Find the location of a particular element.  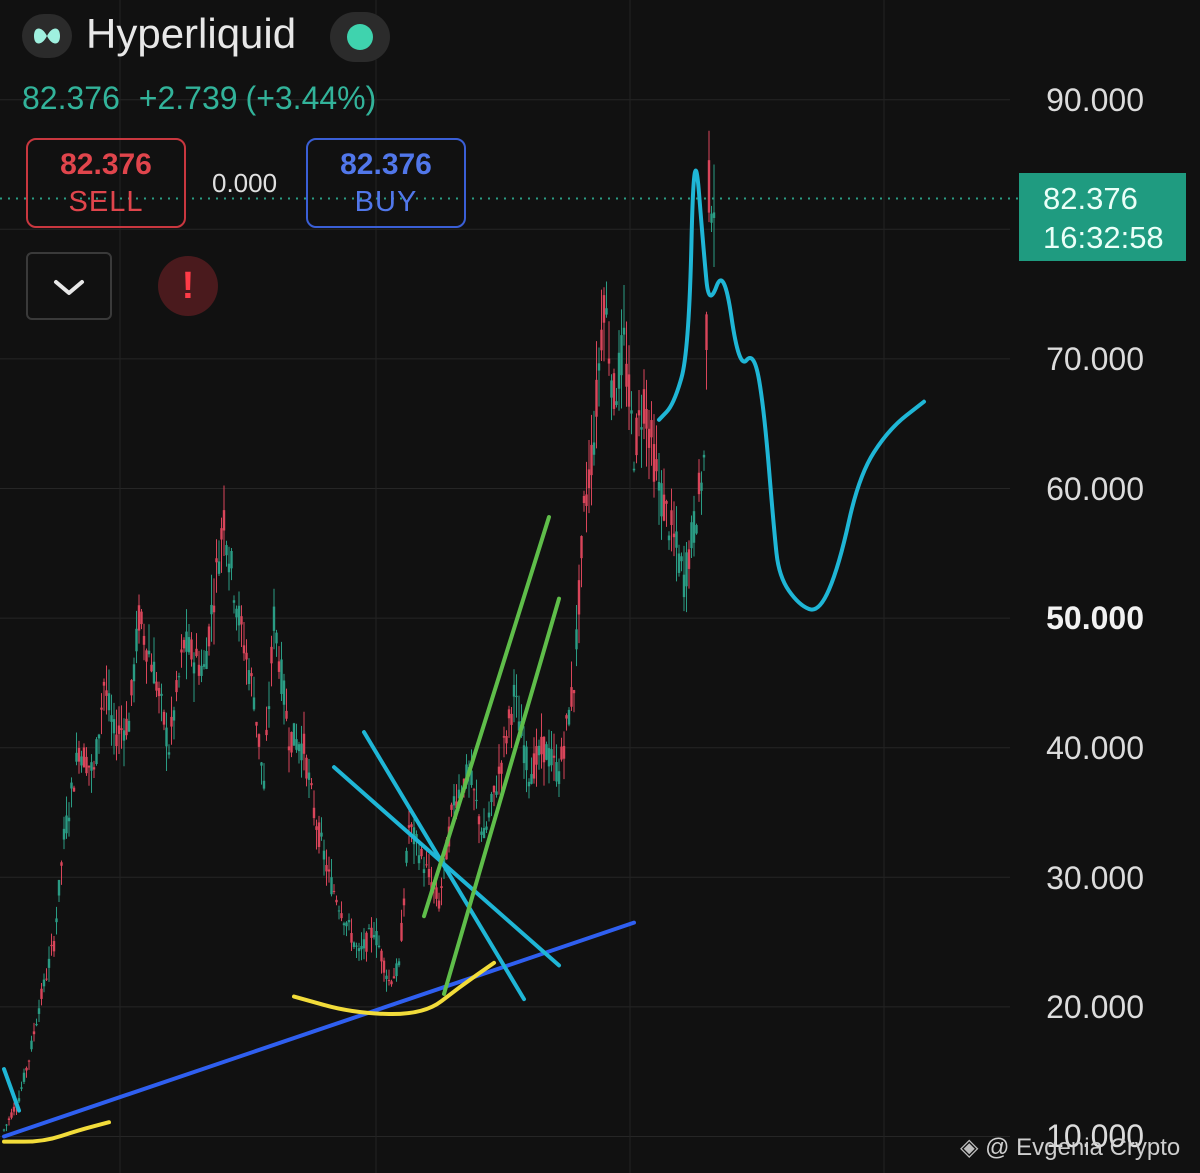

symbol-title: Hyperliquid is located at coordinates (191, 33).